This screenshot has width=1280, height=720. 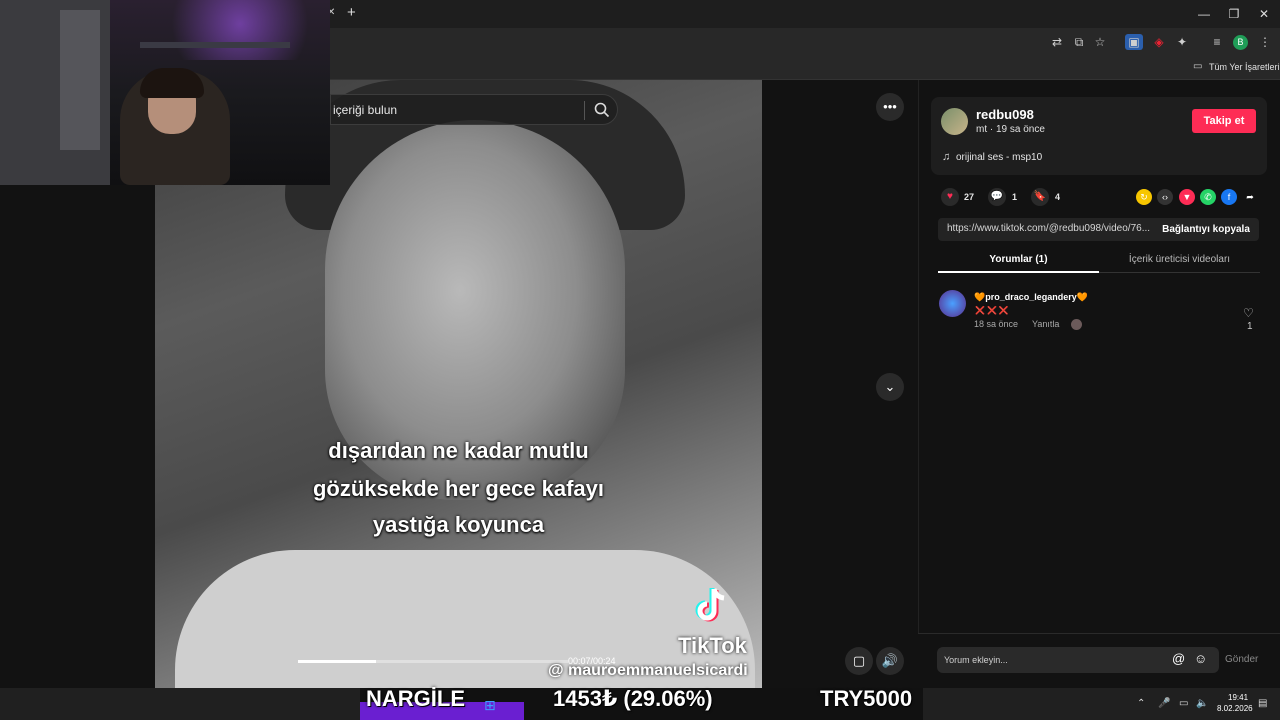 I want to click on folder-icon: ▭, so click(x=1198, y=66).